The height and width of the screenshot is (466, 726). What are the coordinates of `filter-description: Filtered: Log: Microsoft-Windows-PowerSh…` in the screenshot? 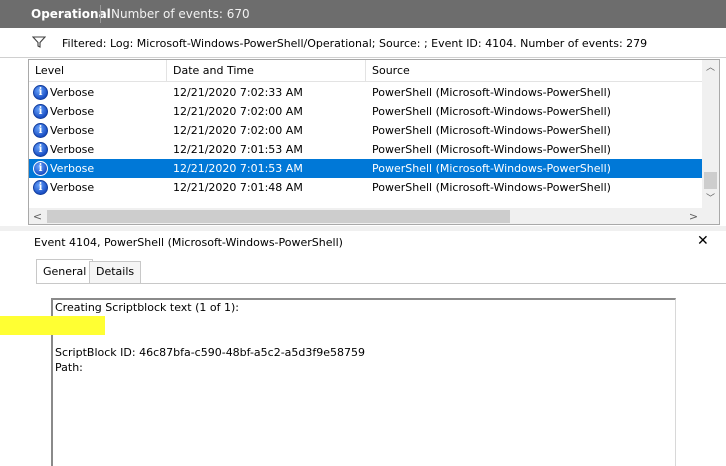 It's located at (355, 43).